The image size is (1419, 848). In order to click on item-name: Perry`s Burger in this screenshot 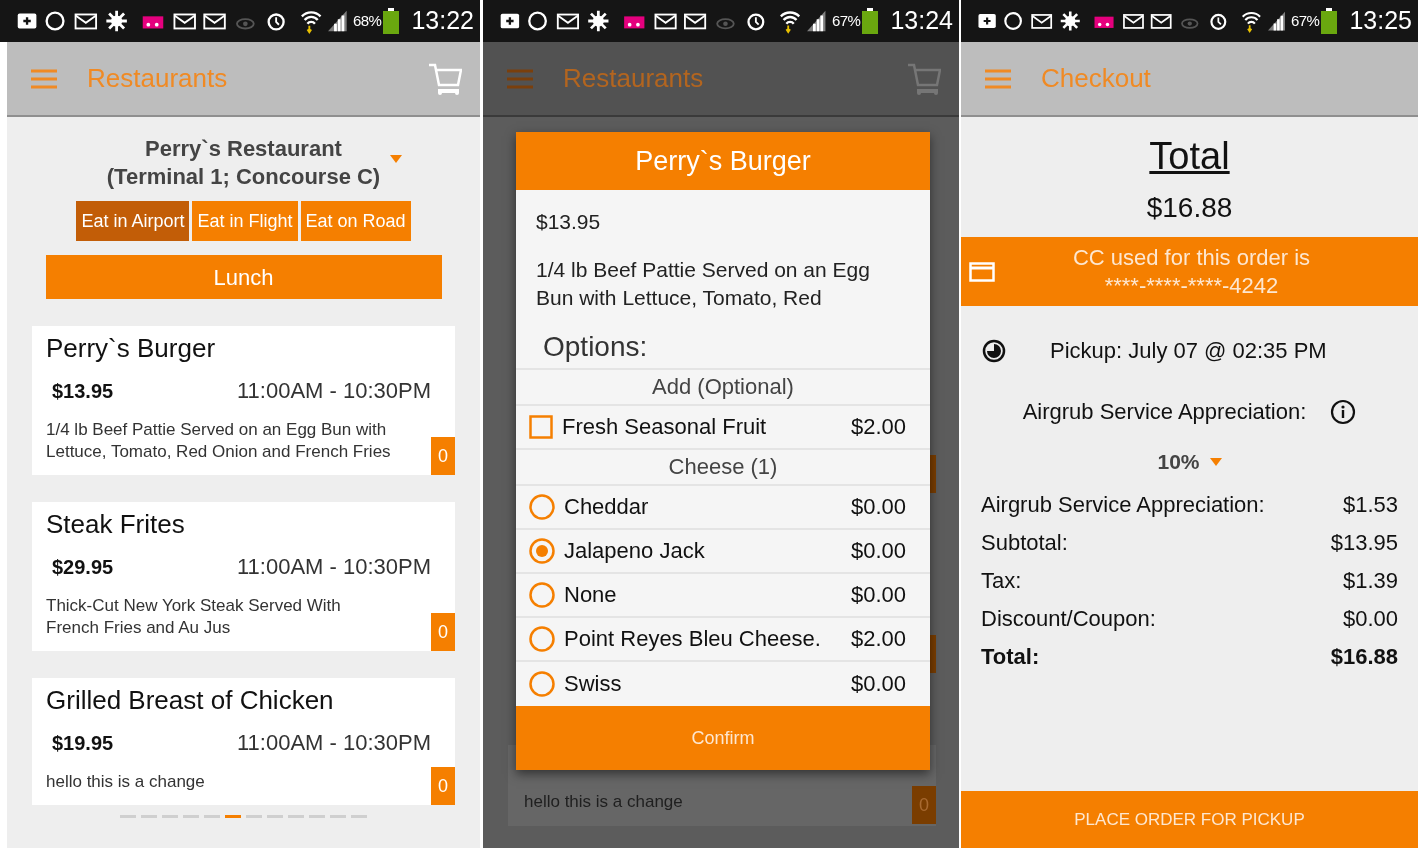, I will do `click(131, 348)`.